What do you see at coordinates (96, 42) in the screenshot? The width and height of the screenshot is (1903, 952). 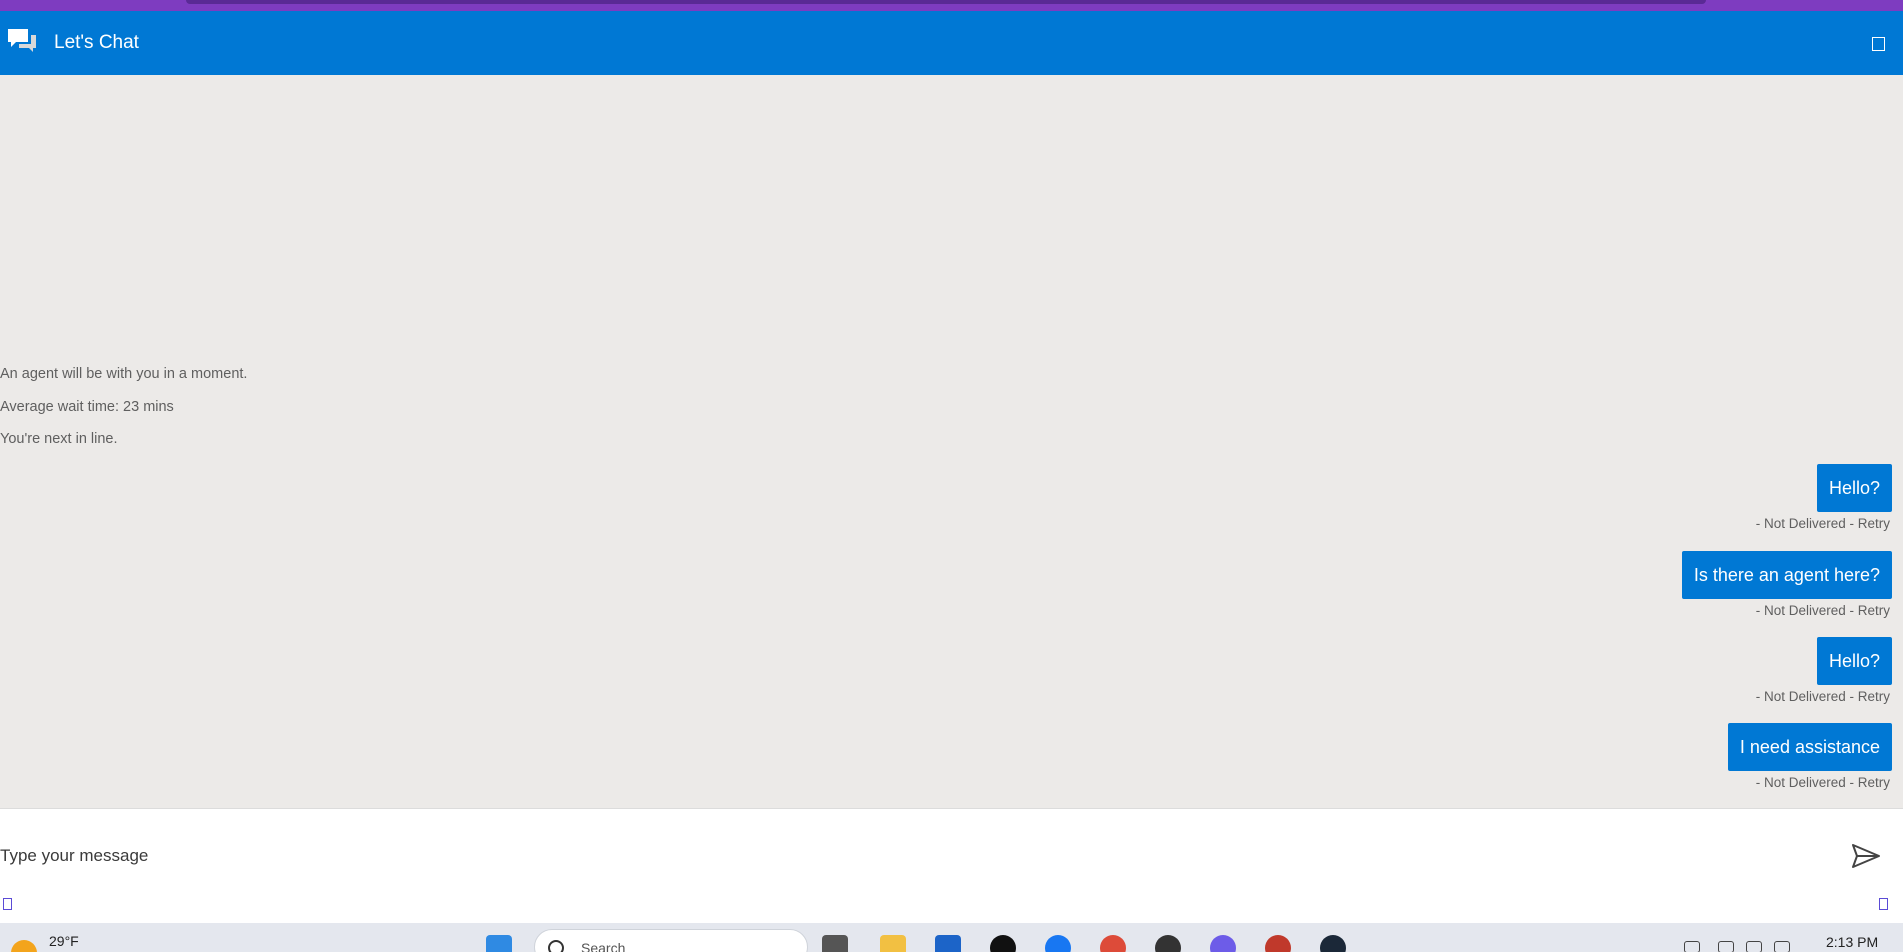 I see `header-title: Let's Chat` at bounding box center [96, 42].